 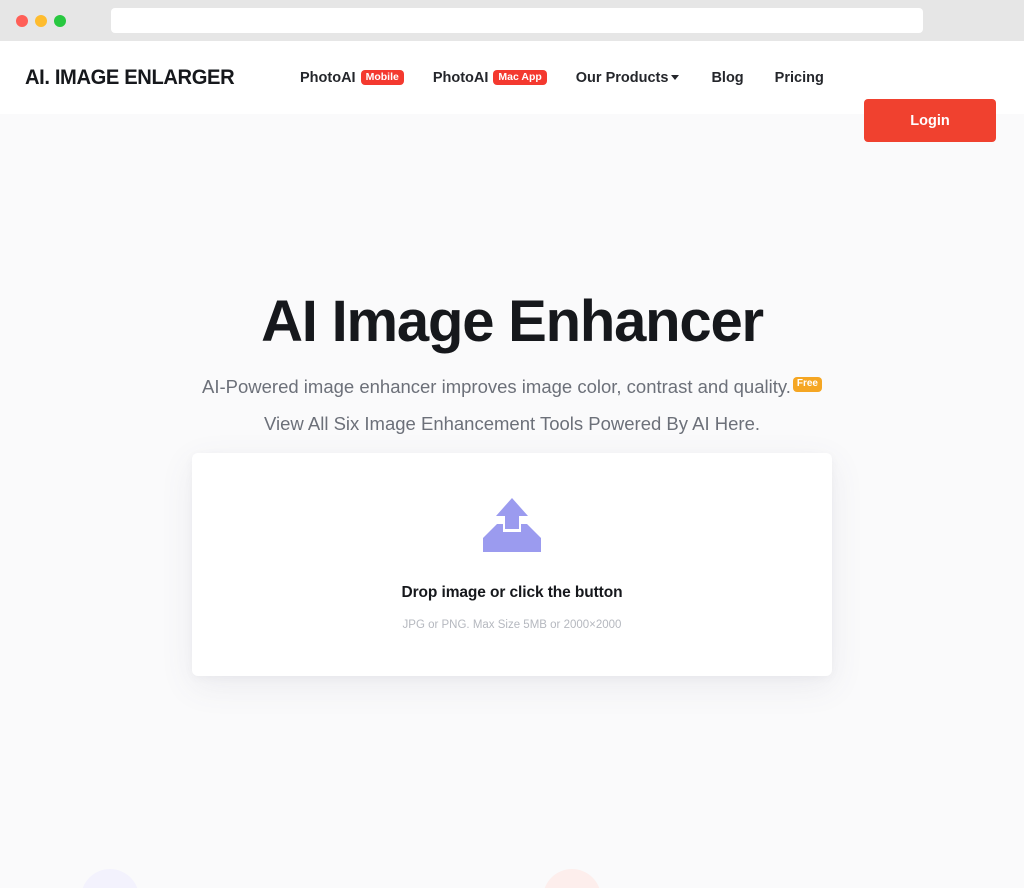 I want to click on maximize-window-icon, so click(x=60, y=20).